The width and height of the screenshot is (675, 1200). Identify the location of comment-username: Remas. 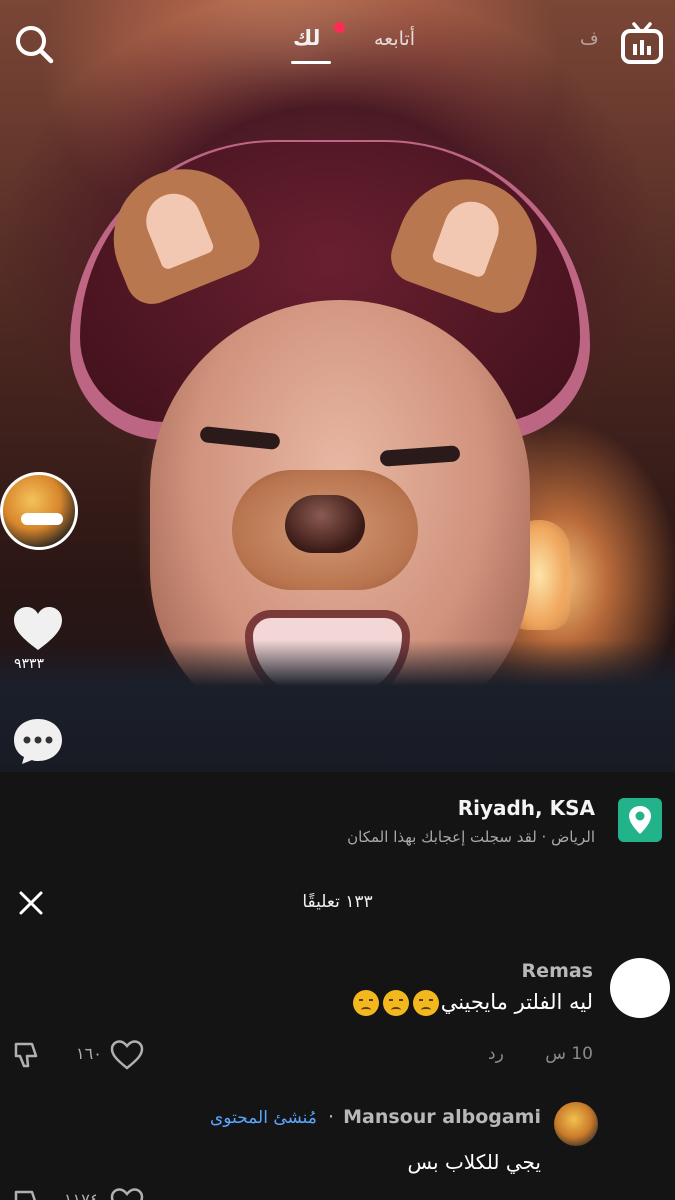
(557, 971).